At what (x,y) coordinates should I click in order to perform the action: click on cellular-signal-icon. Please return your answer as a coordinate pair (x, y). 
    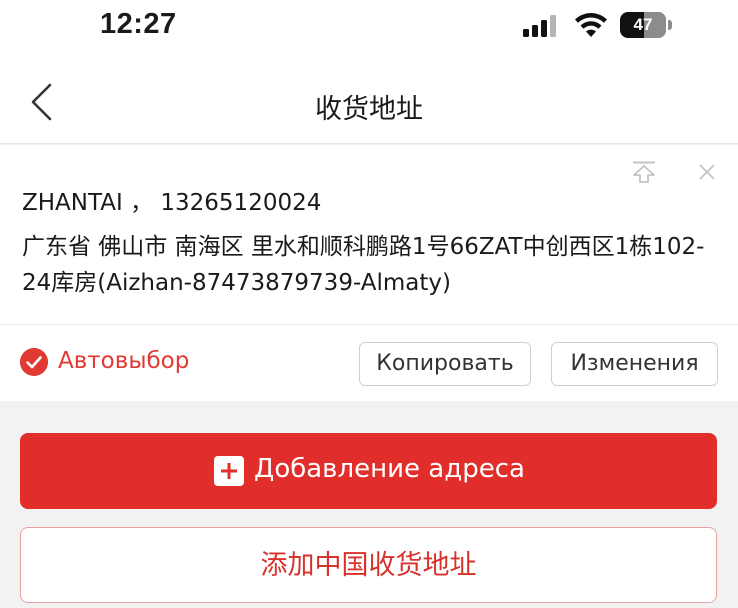
    Looking at the image, I should click on (542, 26).